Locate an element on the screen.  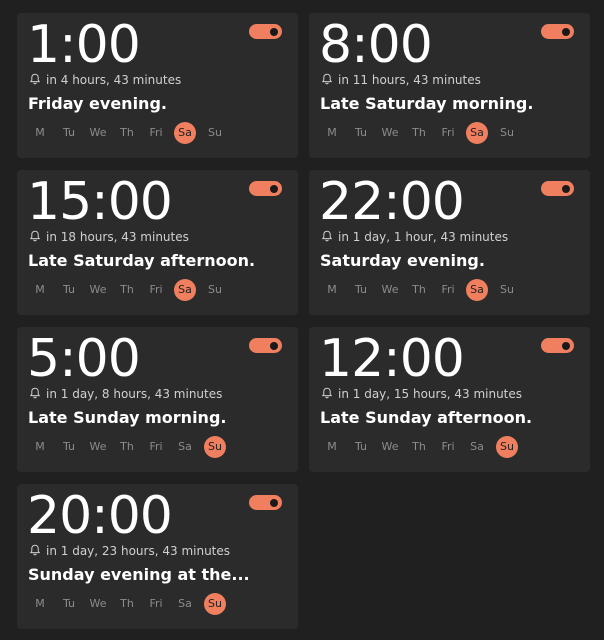
alarm-time: 5:00 is located at coordinates (84, 359).